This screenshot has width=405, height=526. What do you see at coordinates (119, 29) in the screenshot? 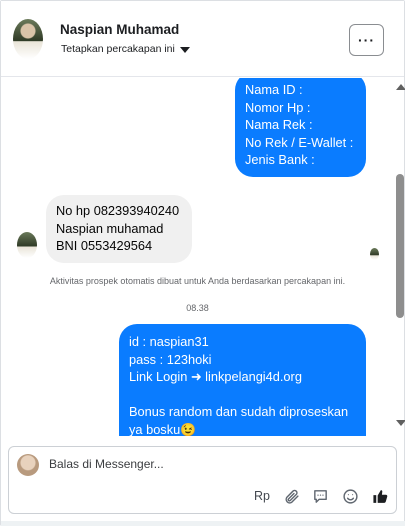
I see `contact-name: Naspian Muhamad` at bounding box center [119, 29].